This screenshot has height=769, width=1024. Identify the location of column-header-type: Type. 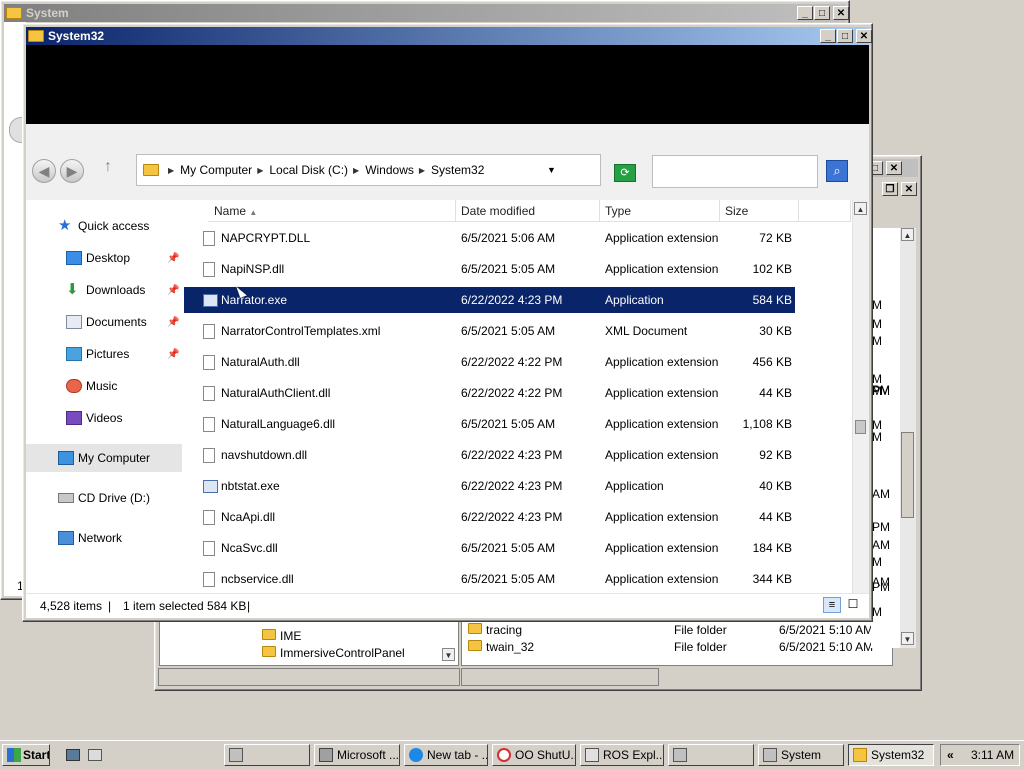
(660, 211).